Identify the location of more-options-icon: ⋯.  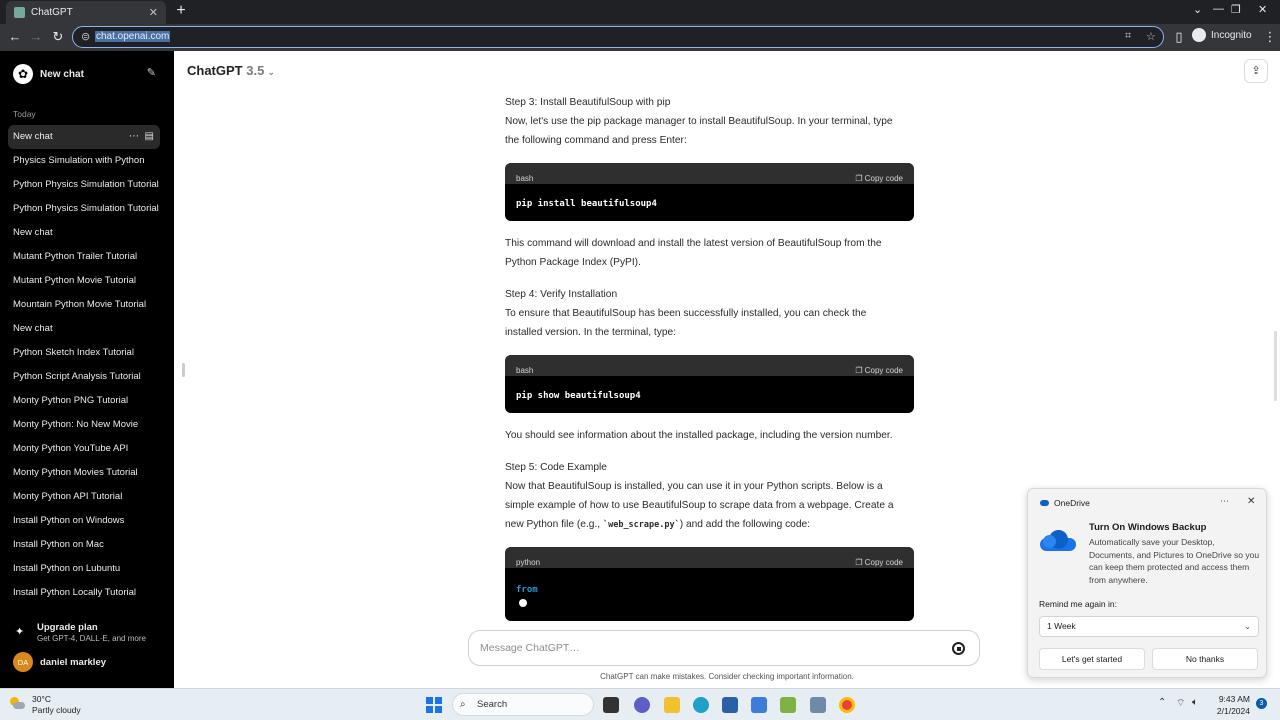
(1224, 501).